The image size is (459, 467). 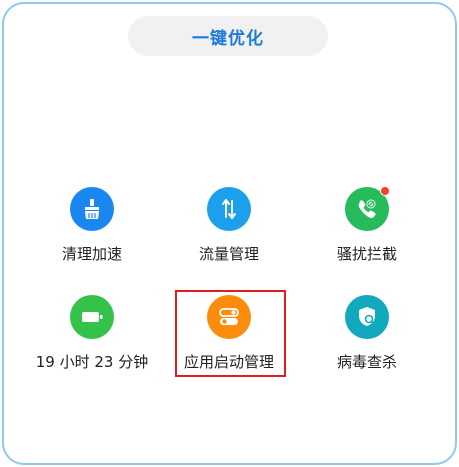 What do you see at coordinates (92, 317) in the screenshot?
I see `battery-icon` at bounding box center [92, 317].